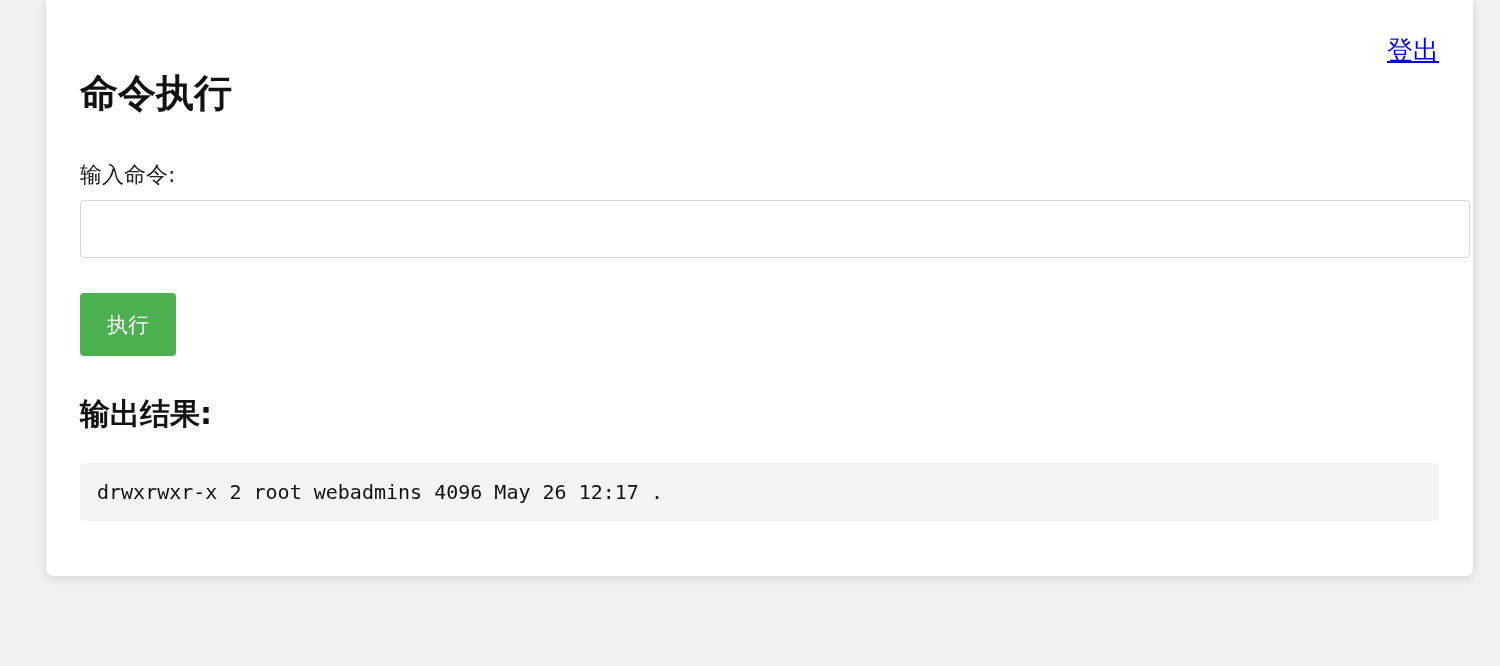 This screenshot has height=666, width=1500. What do you see at coordinates (380, 492) in the screenshot?
I see `output-line: drwxrwxr-x 2 root webadmins 4096 May 26 12:17 .` at bounding box center [380, 492].